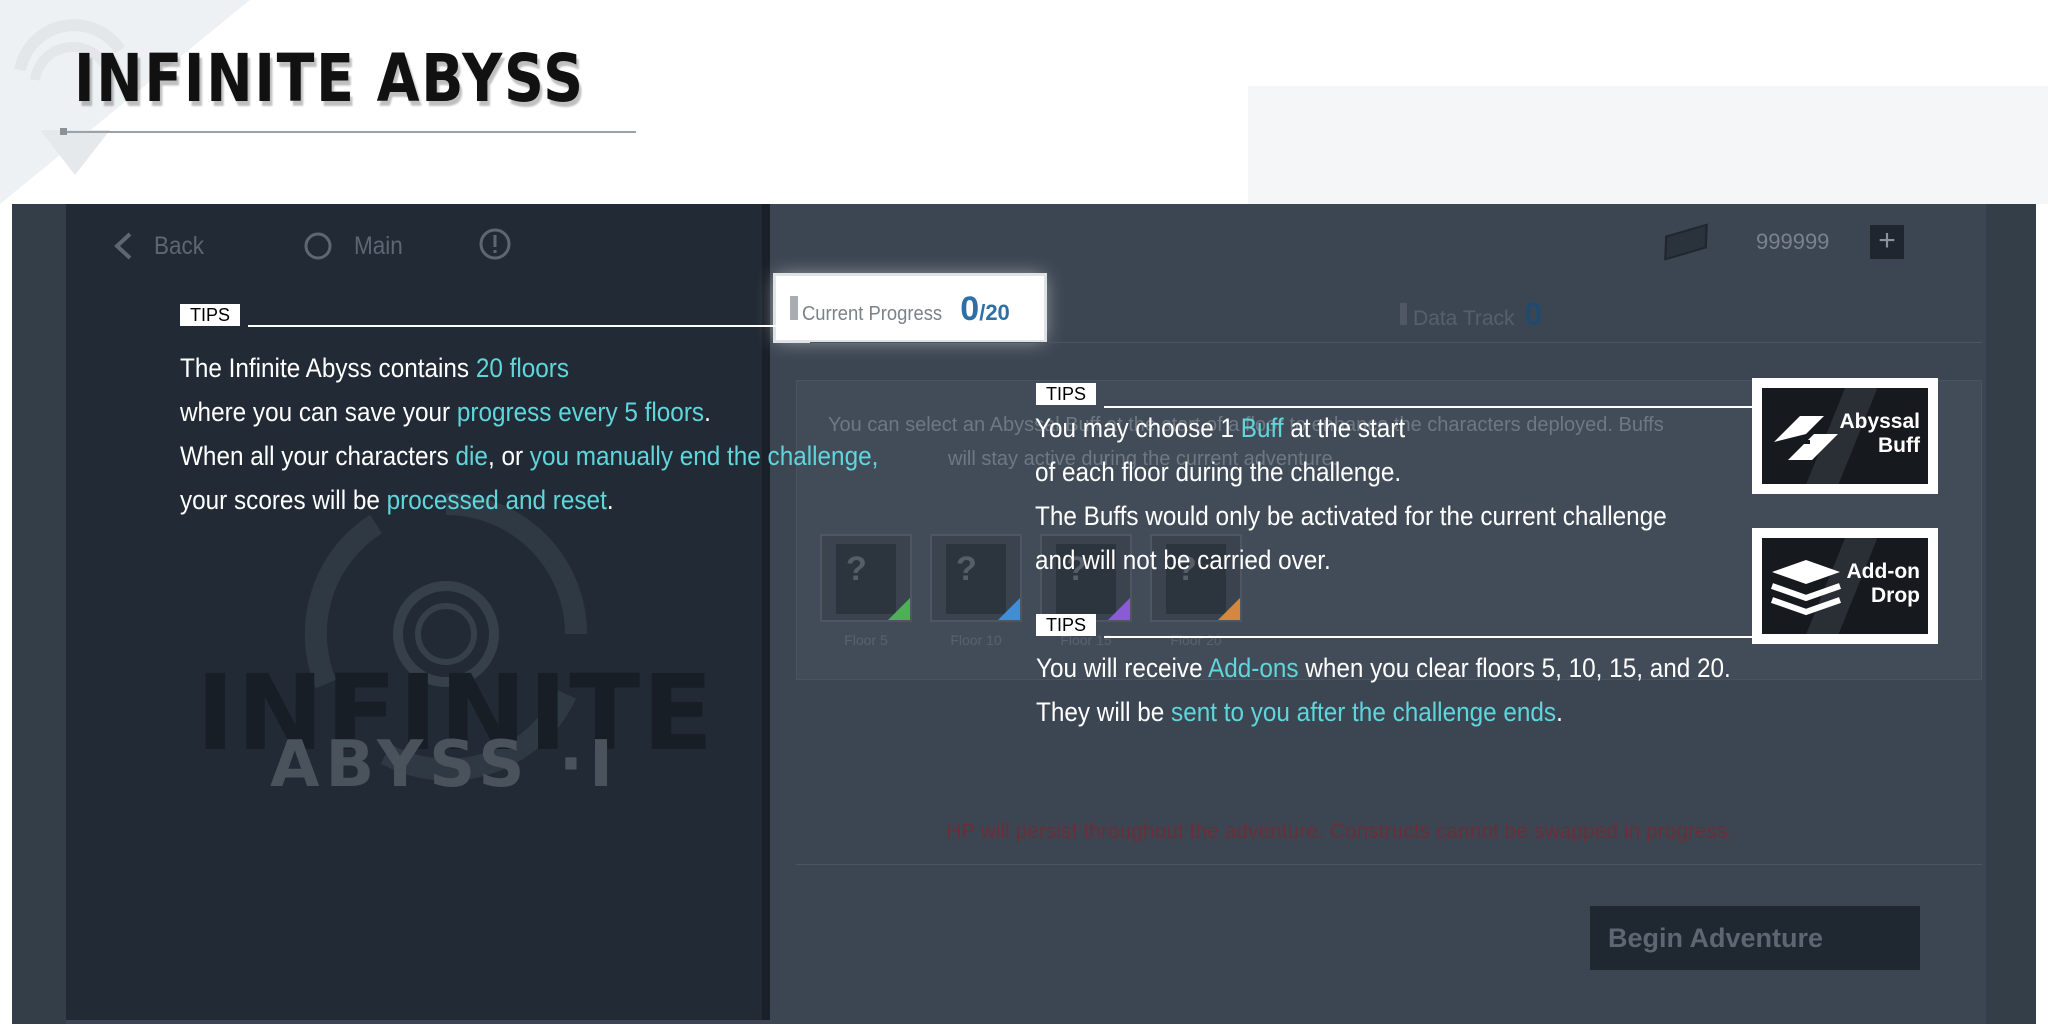 The image size is (2048, 1024). I want to click on main-button: Main, so click(355, 246).